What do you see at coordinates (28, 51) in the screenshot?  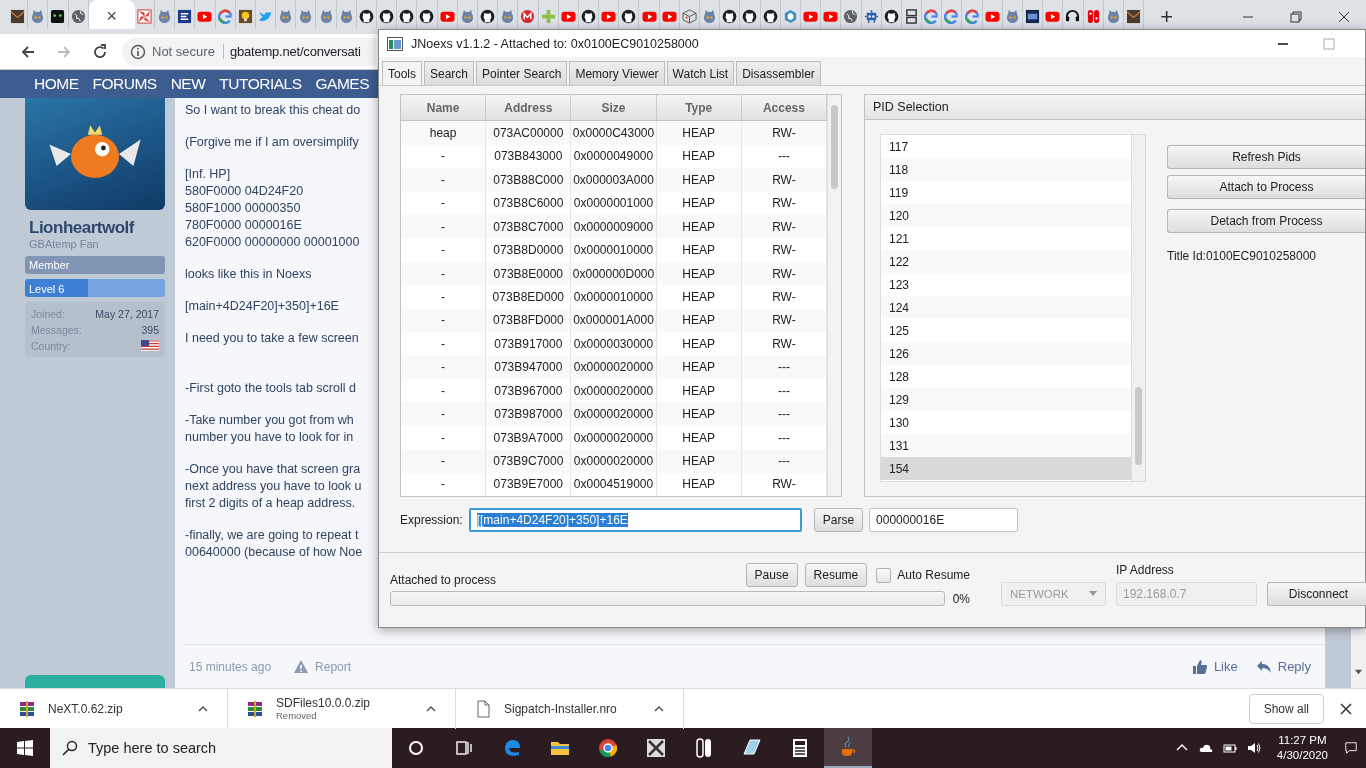 I see `back-icon` at bounding box center [28, 51].